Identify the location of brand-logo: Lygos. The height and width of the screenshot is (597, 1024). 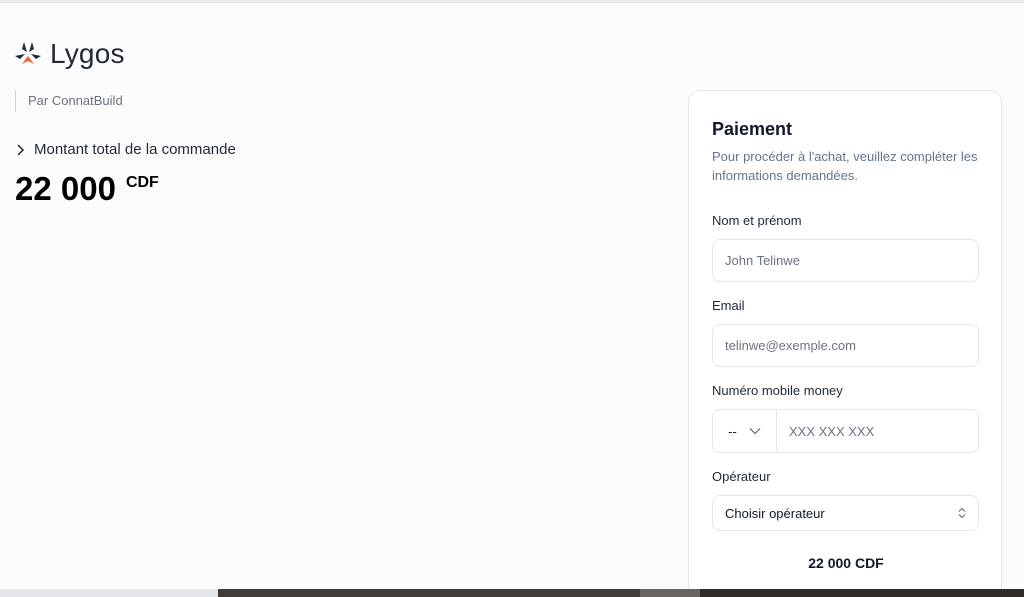
(69, 54).